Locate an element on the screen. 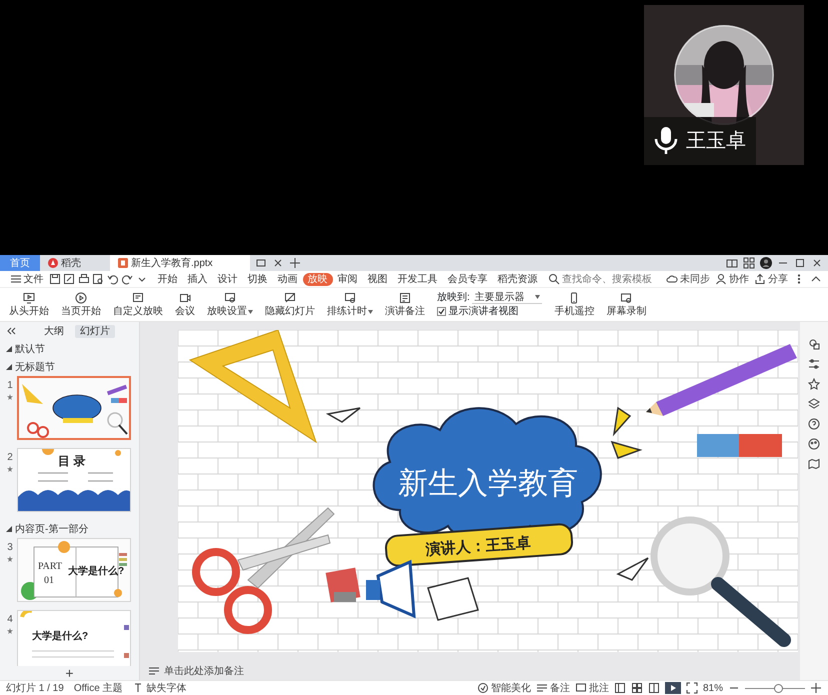 The width and height of the screenshot is (828, 695). menu-tab: 开始 is located at coordinates (167, 279).